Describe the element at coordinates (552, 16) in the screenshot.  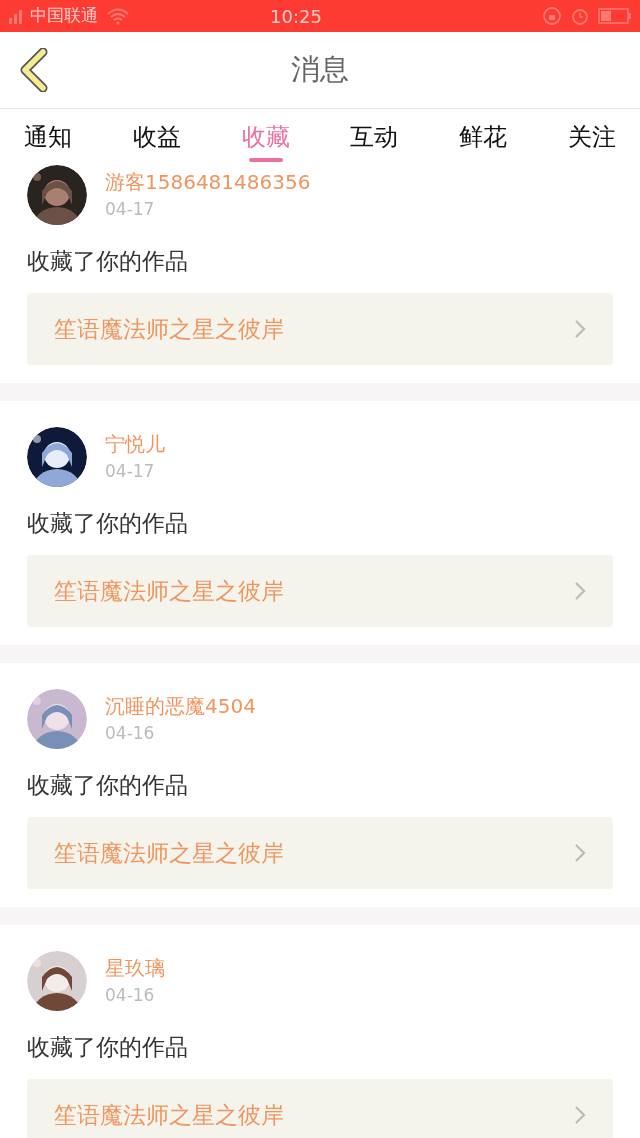
I see `rotation-lock-icon` at that location.